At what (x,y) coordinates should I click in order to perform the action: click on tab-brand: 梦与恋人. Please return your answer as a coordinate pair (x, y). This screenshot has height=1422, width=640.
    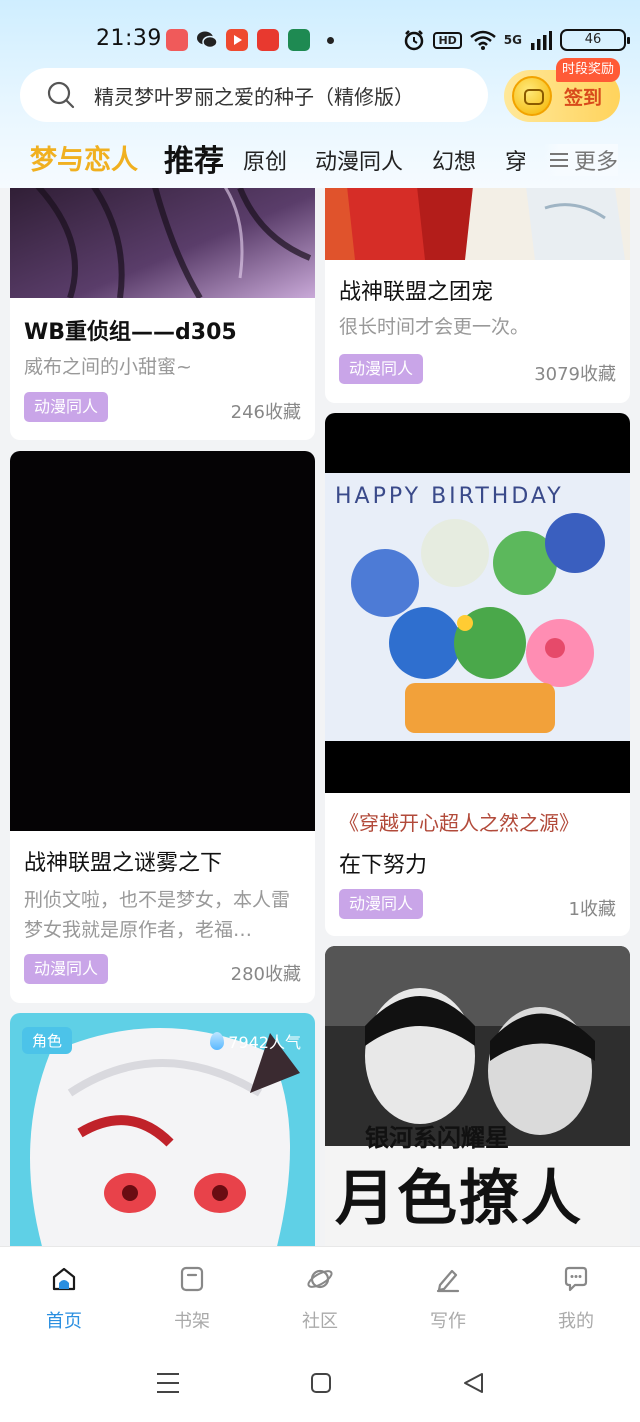
    Looking at the image, I should click on (84, 157).